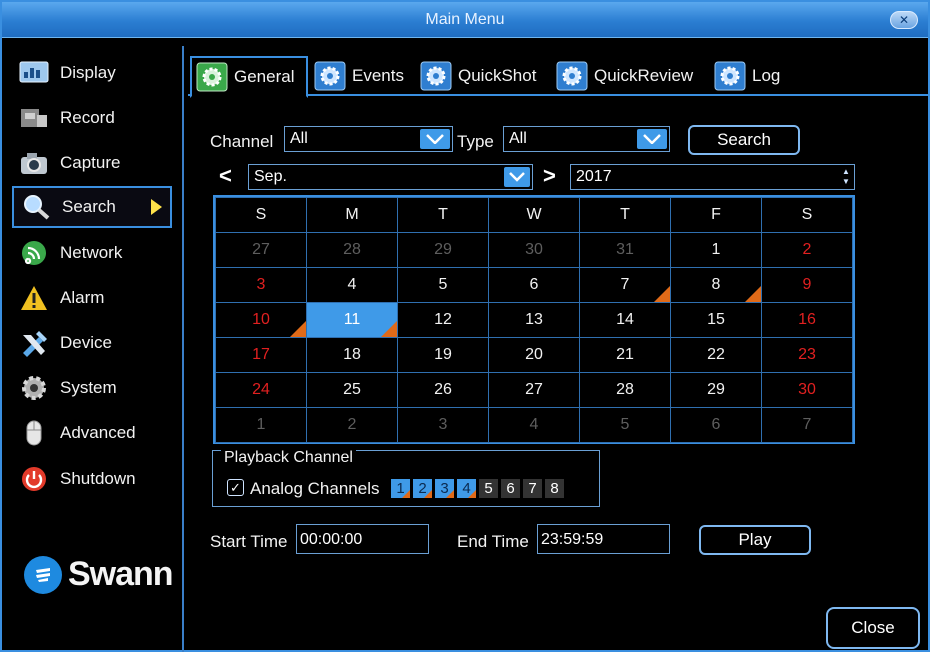 This screenshot has height=652, width=930. I want to click on sidebar-item-capture: Capture, so click(92, 163).